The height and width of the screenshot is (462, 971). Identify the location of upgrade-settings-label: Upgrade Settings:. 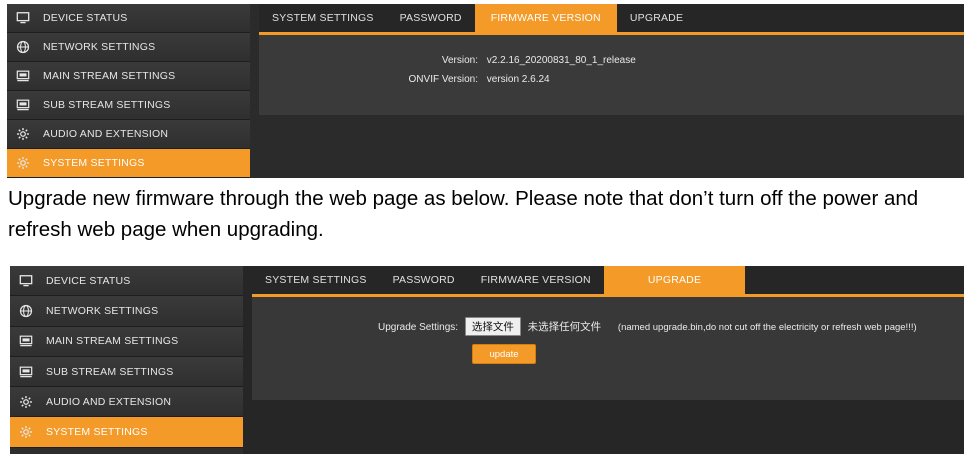
(418, 327).